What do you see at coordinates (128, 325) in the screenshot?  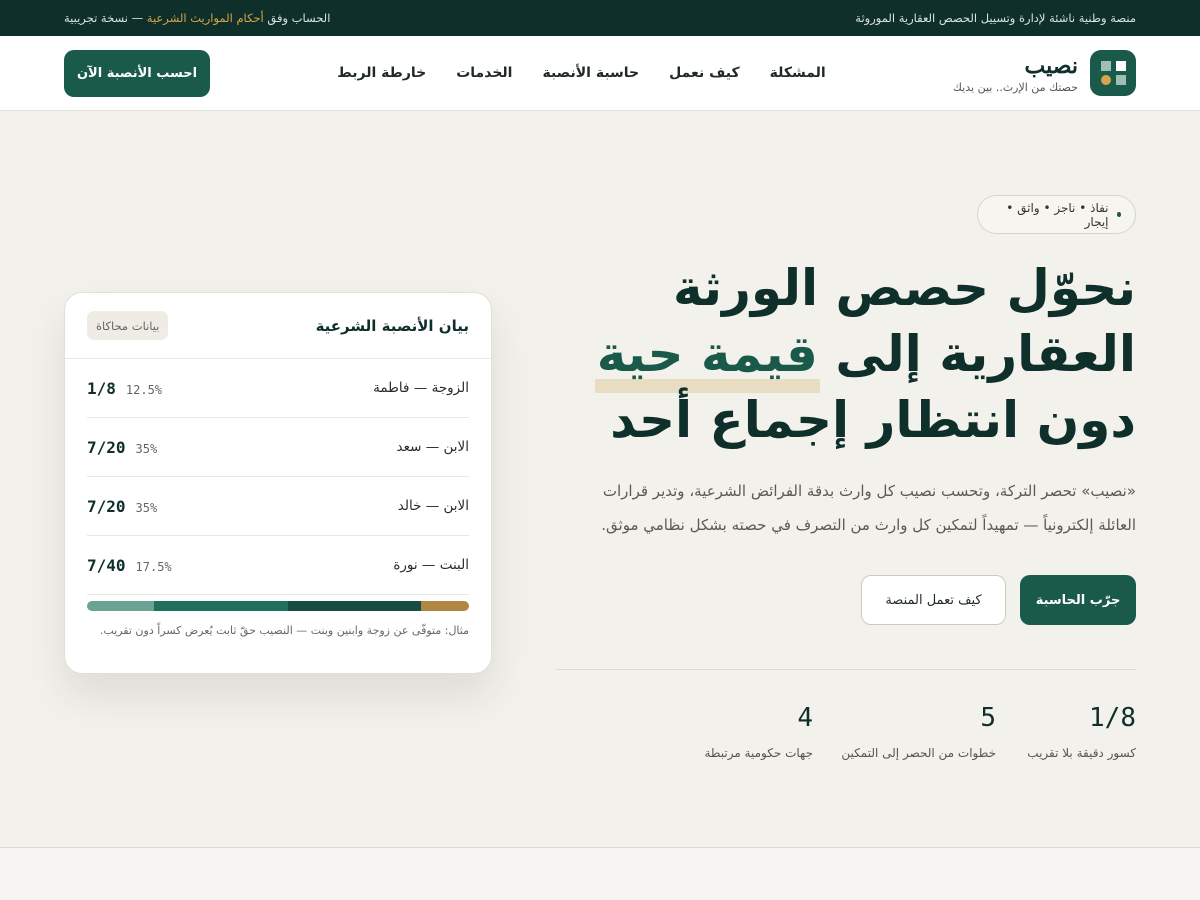 I see `simulated-data-badge: بيانات محاكاة` at bounding box center [128, 325].